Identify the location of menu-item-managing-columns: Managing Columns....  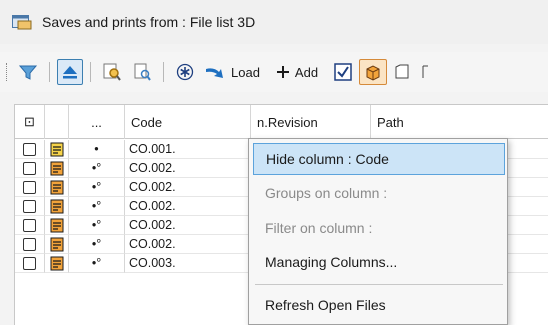
(379, 262).